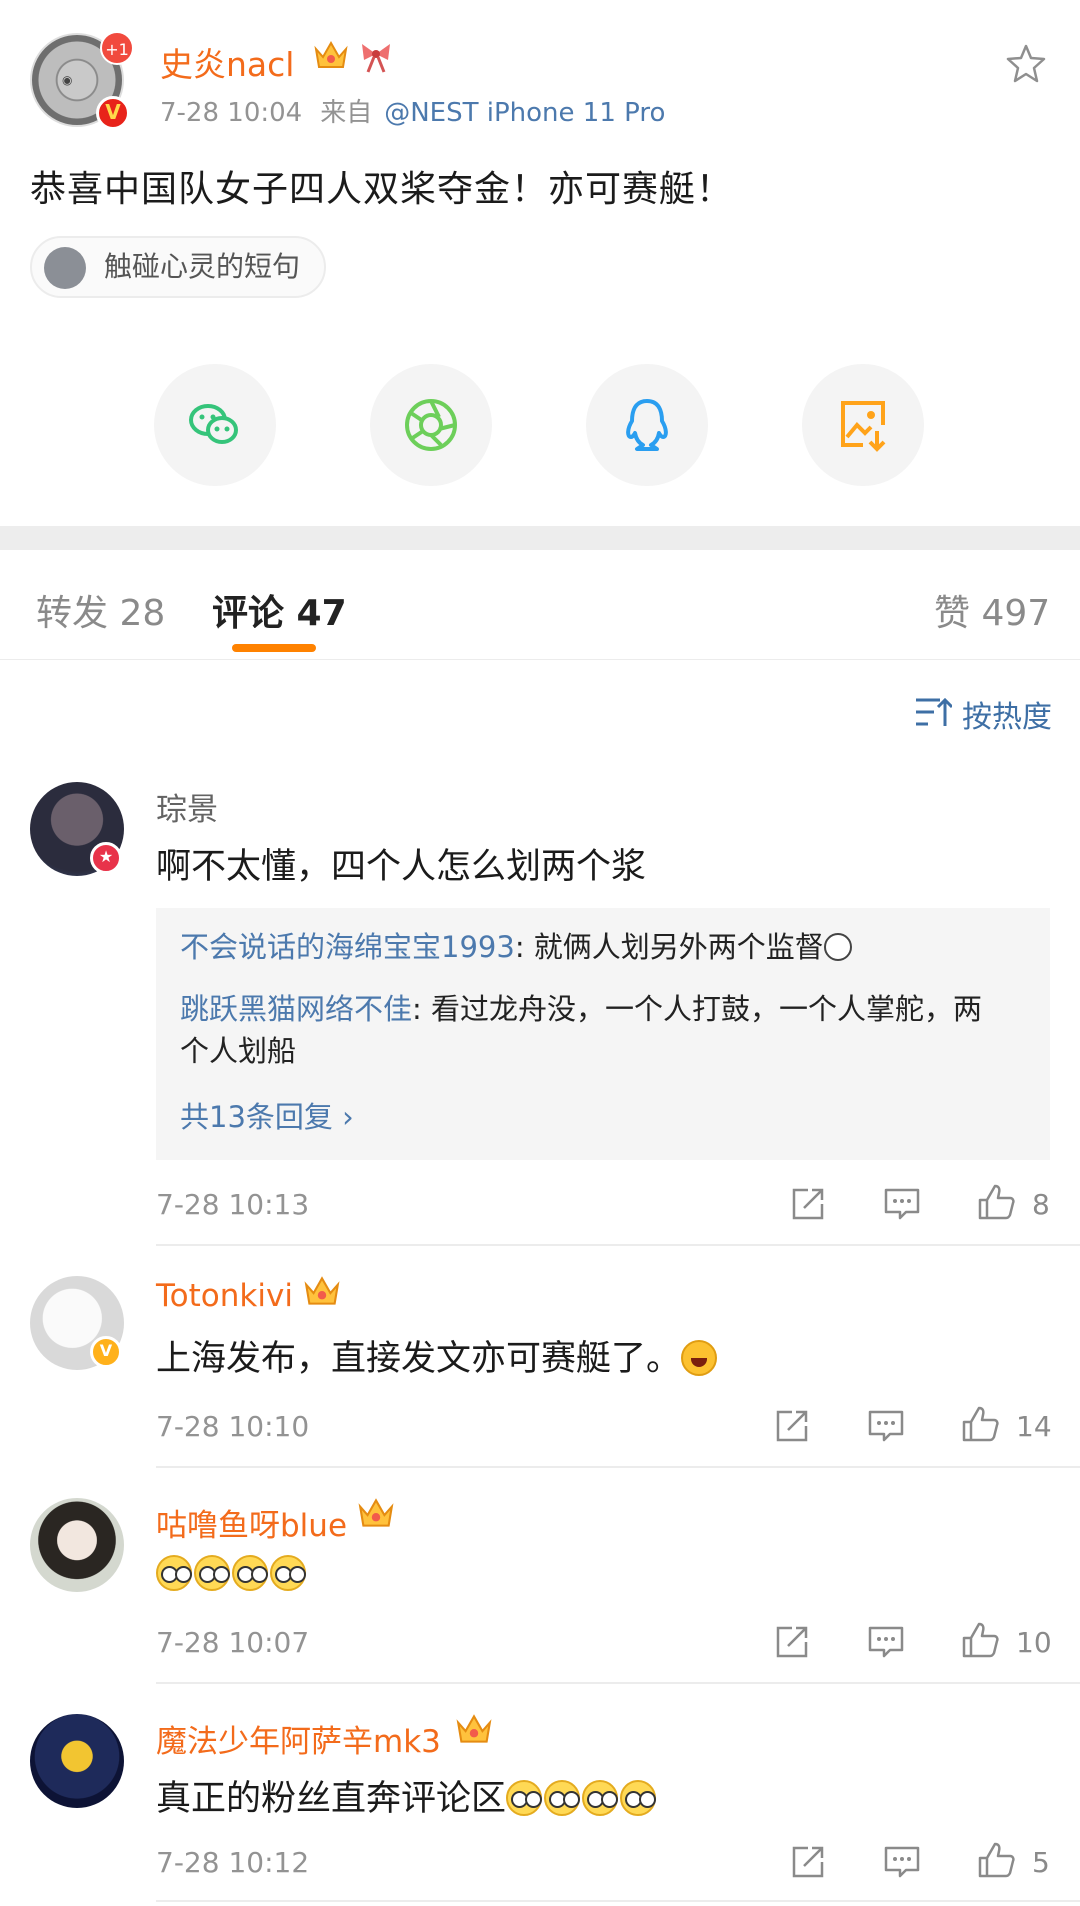 The width and height of the screenshot is (1080, 1906). Describe the element at coordinates (274, 648) in the screenshot. I see `active-tab-indicator` at that location.